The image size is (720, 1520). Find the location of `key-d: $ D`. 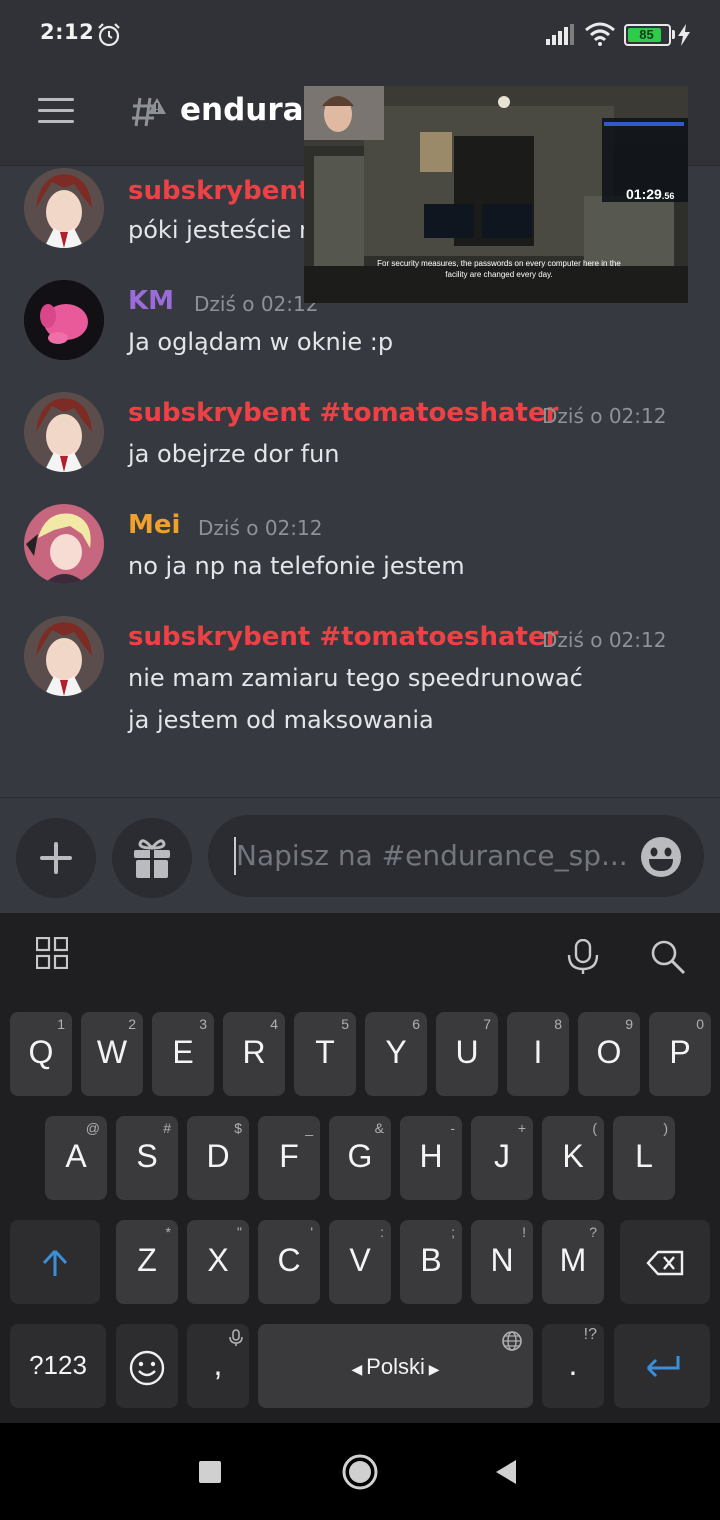

key-d: $ D is located at coordinates (218, 1158).